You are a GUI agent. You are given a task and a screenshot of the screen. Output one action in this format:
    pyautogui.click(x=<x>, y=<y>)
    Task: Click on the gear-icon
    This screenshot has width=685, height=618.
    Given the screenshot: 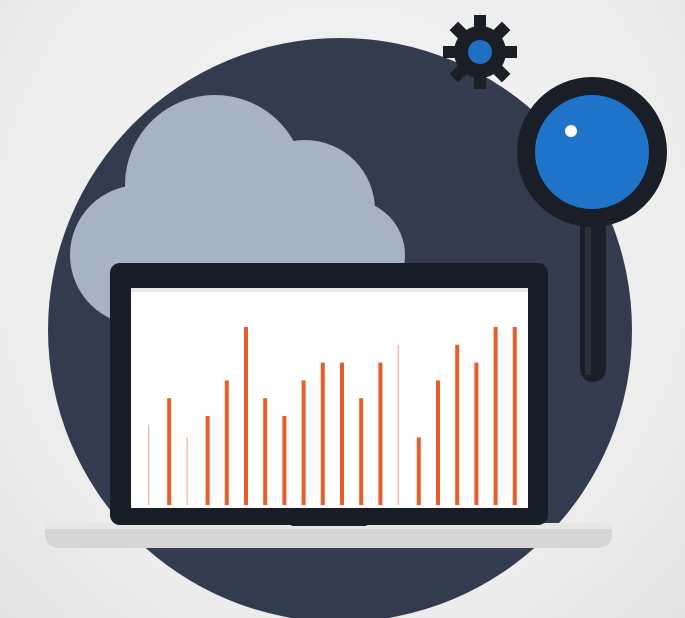 What is the action you would take?
    pyautogui.click(x=480, y=52)
    